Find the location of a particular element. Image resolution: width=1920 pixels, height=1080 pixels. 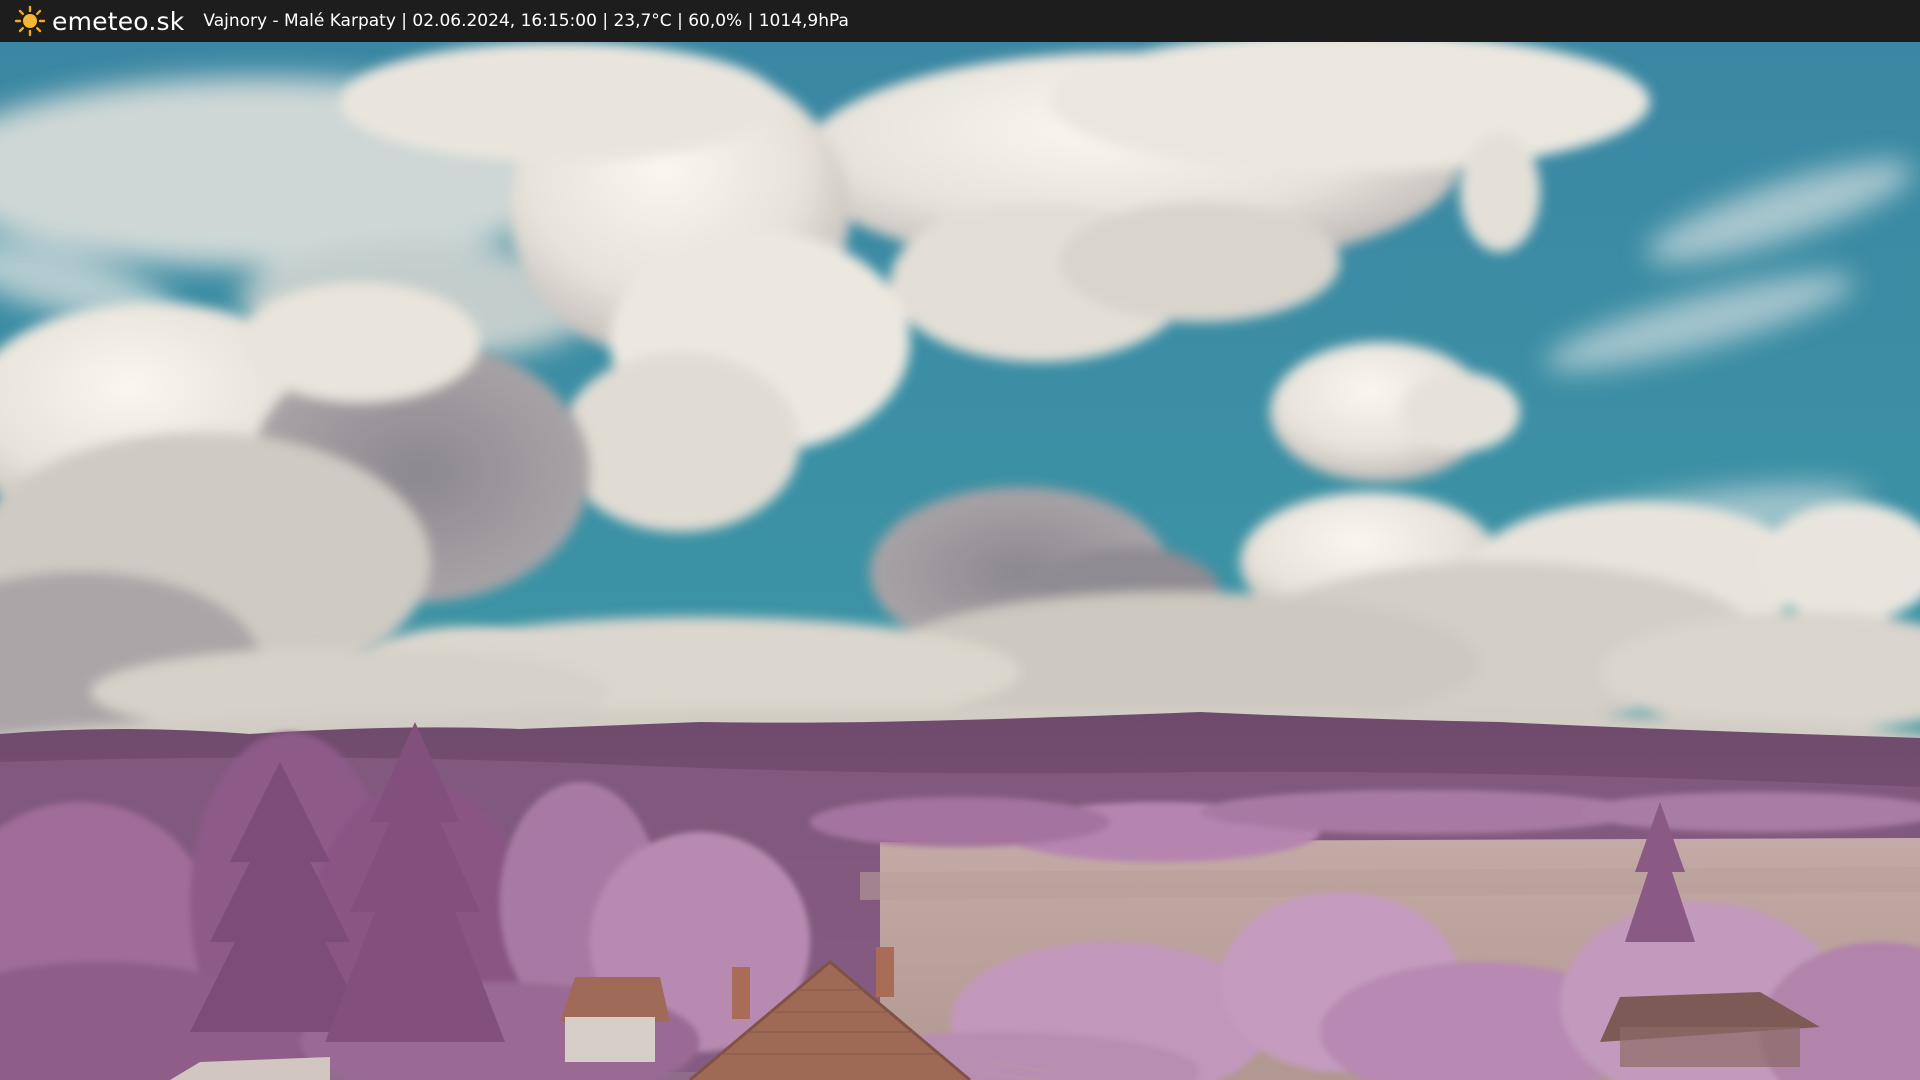

site-logo: emeteo.sk is located at coordinates (99, 21).